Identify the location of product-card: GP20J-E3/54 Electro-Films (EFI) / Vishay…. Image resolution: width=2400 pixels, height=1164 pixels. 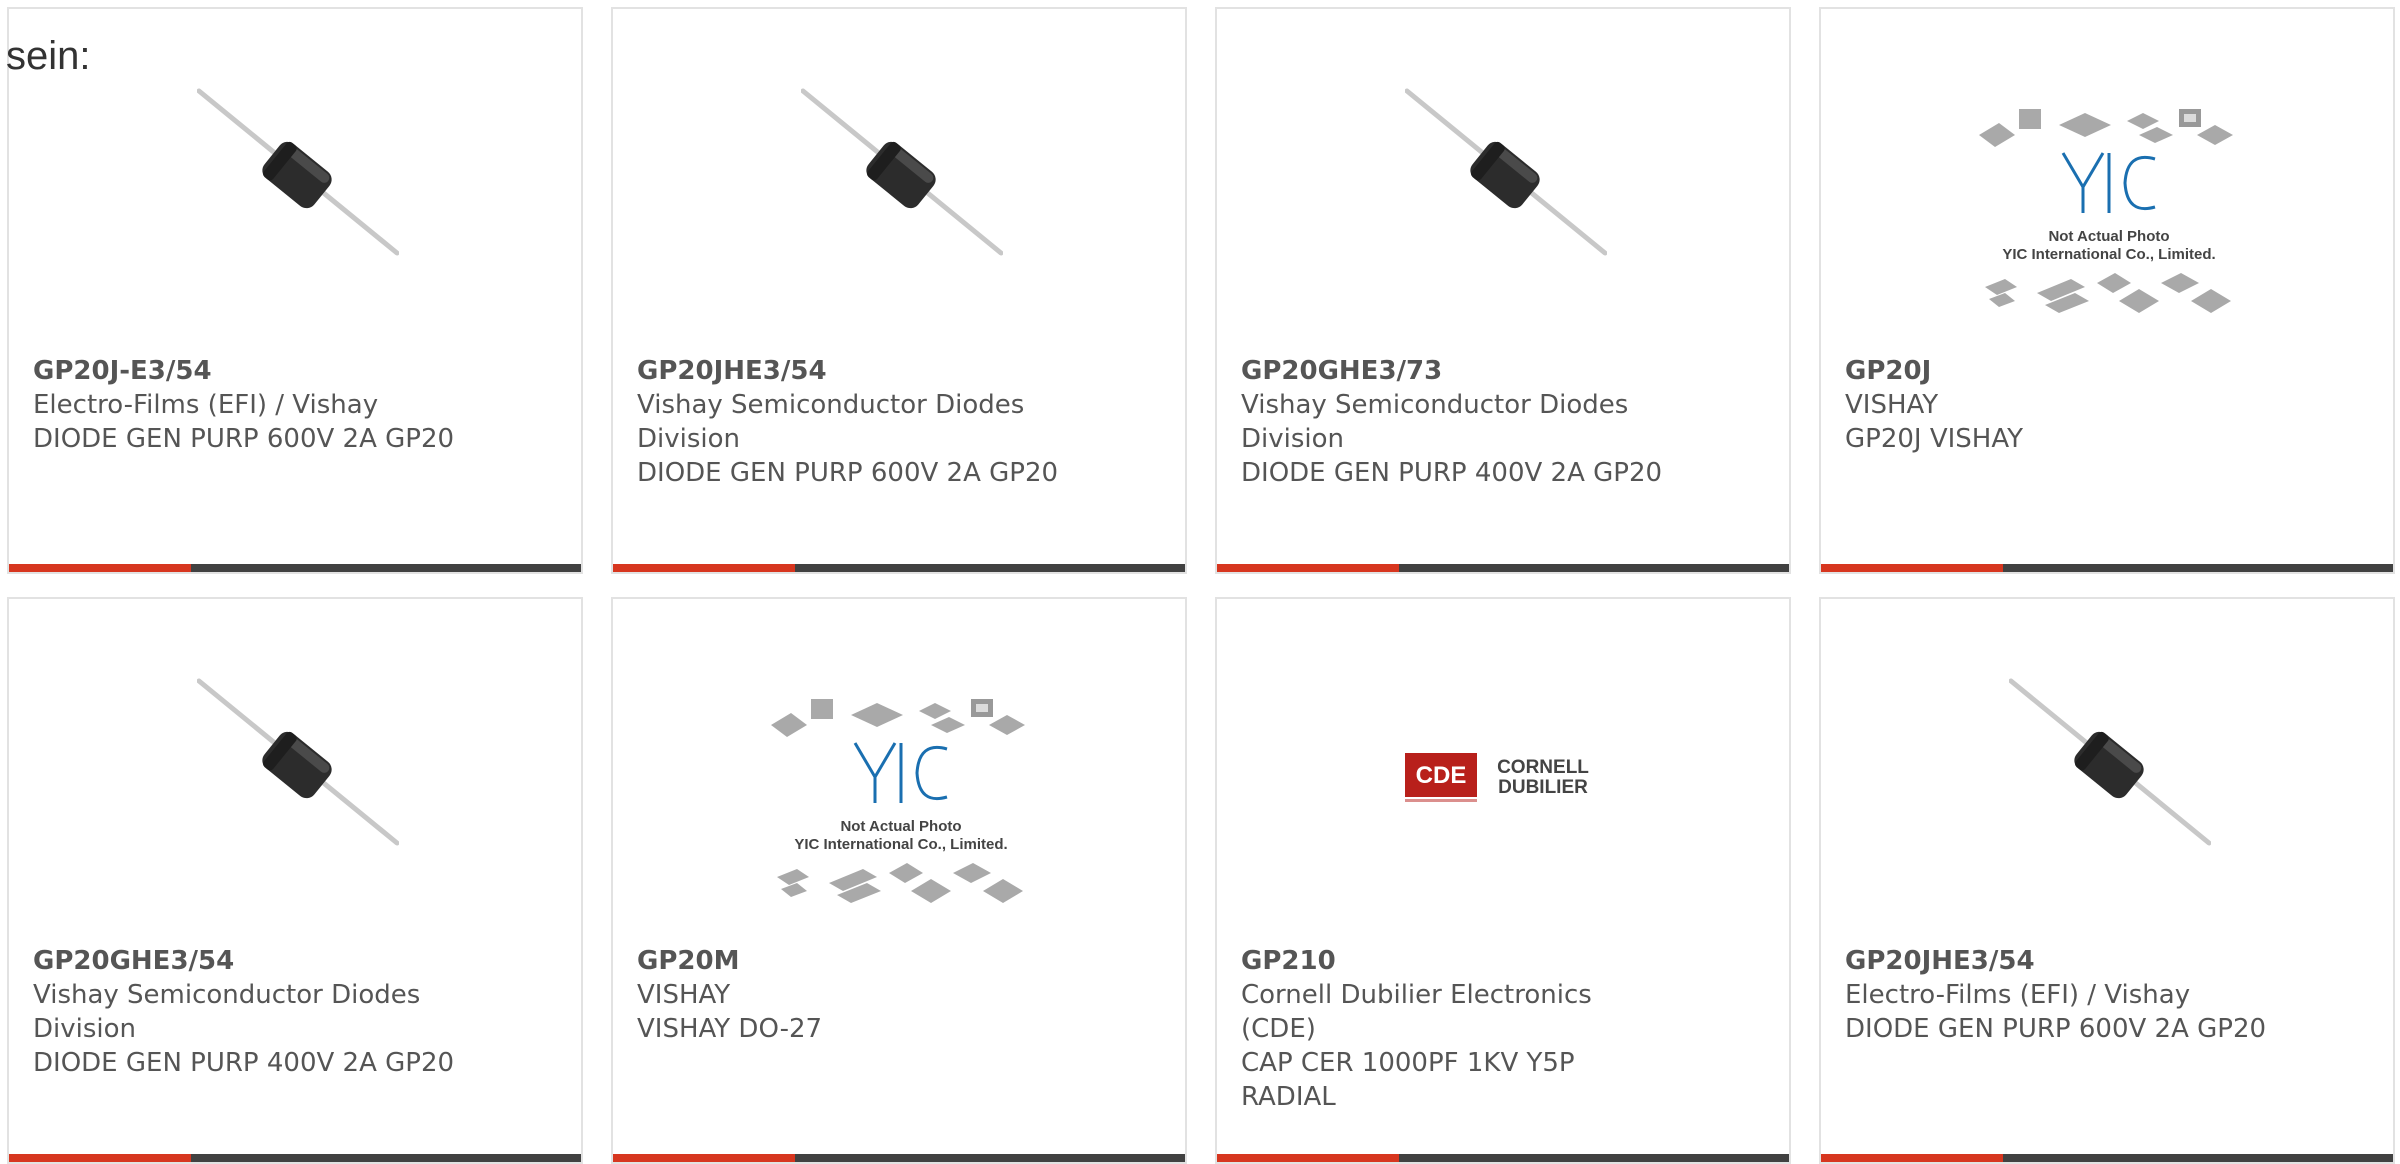
(295, 290).